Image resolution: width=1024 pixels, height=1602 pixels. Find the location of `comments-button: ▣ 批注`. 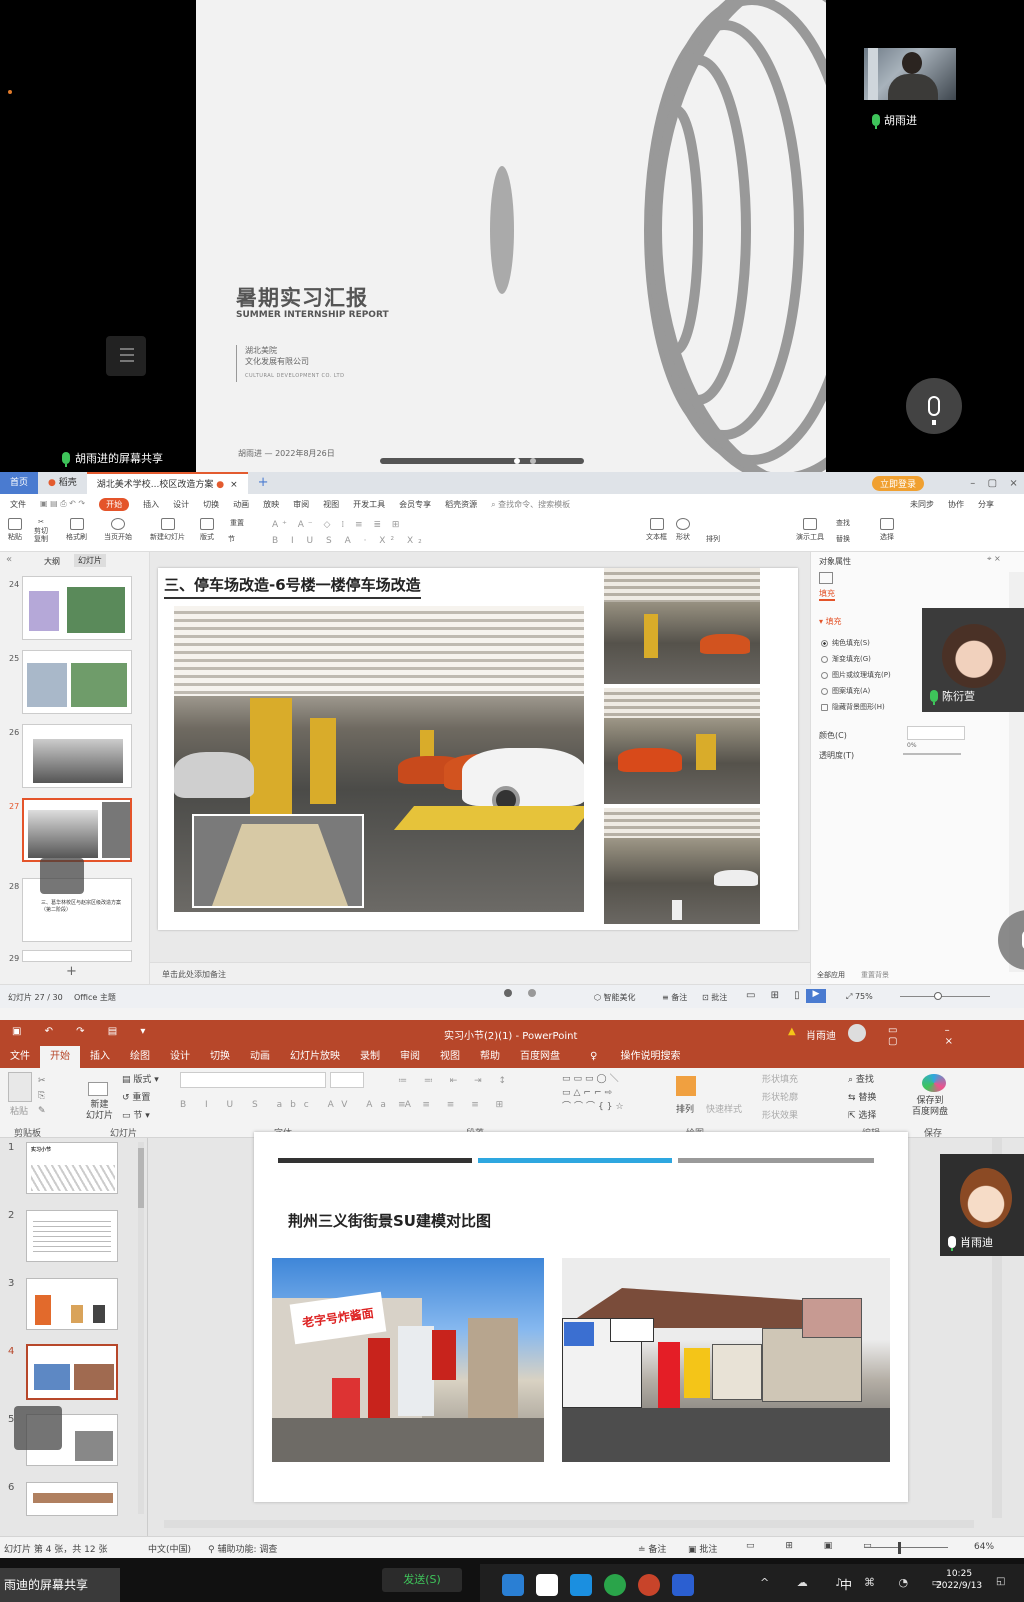

comments-button: ▣ 批注 is located at coordinates (702, 1548).